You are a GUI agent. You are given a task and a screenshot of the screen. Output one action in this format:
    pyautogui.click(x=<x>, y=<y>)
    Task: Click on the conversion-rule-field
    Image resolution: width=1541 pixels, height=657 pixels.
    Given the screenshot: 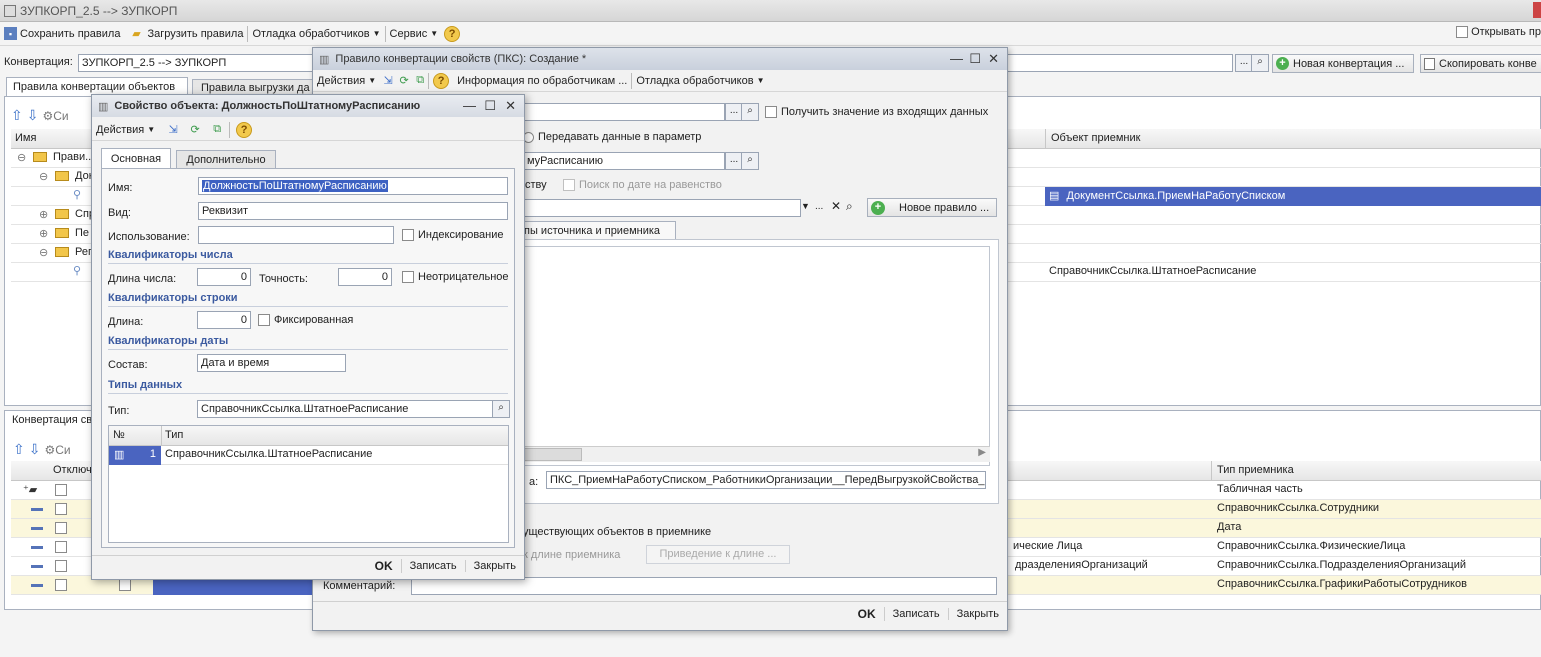 What is the action you would take?
    pyautogui.click(x=662, y=208)
    